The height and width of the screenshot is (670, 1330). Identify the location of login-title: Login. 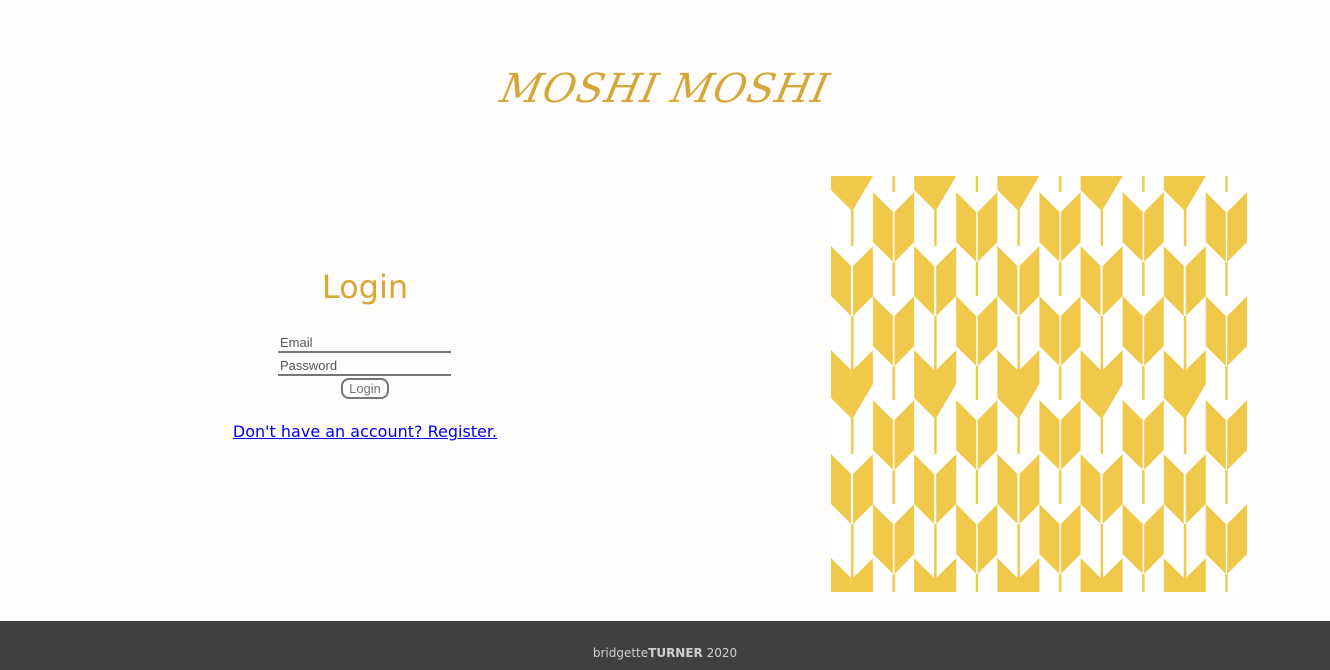
(365, 287).